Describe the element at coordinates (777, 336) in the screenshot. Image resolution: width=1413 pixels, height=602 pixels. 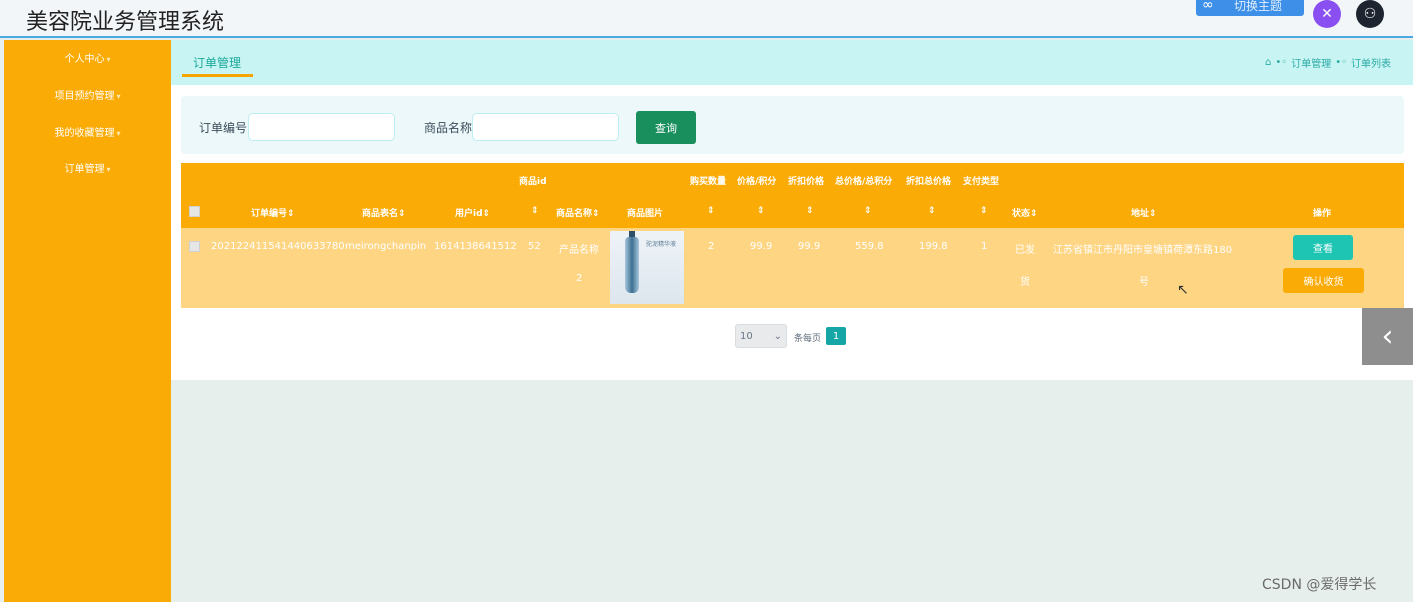
I see `chevron-down-icon: ⌄` at that location.